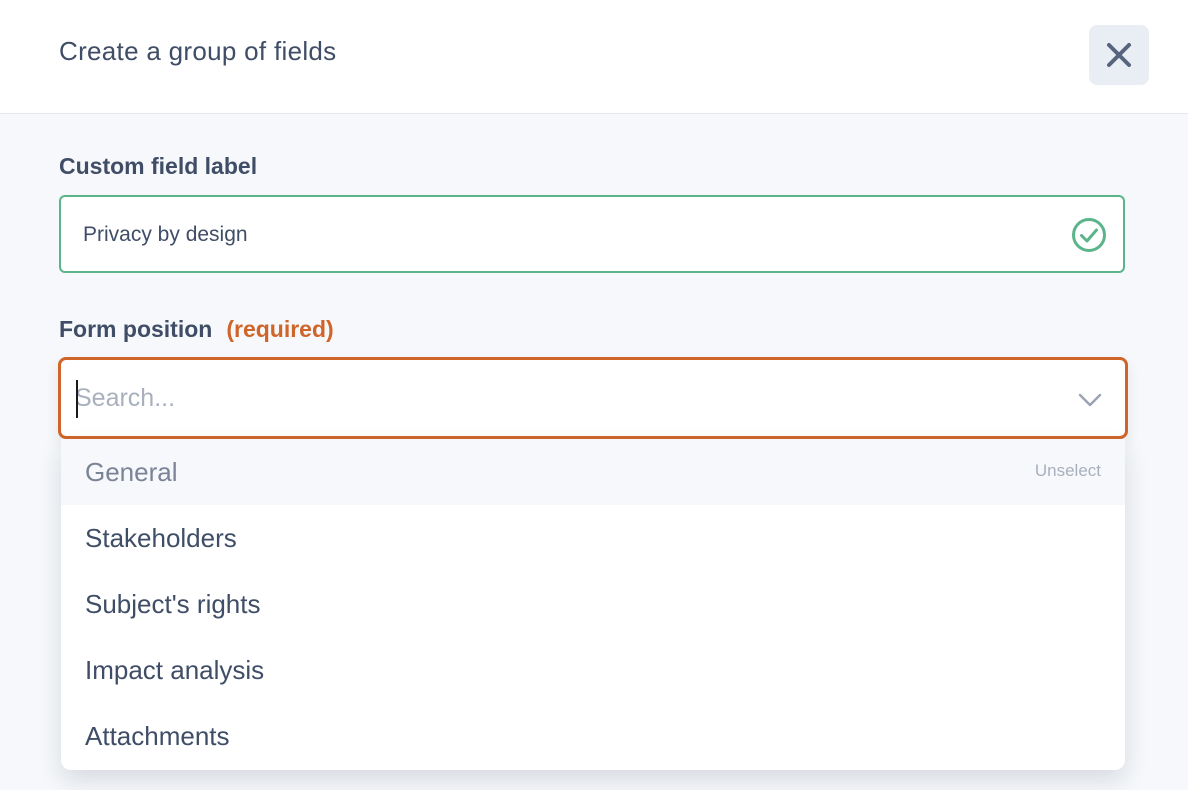 This screenshot has height=790, width=1188. I want to click on close-button, so click(1119, 55).